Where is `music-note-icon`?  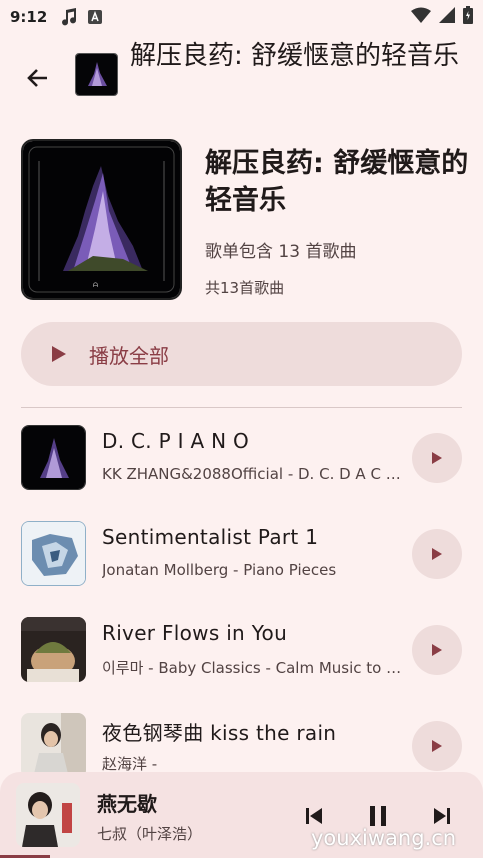 music-note-icon is located at coordinates (69, 17).